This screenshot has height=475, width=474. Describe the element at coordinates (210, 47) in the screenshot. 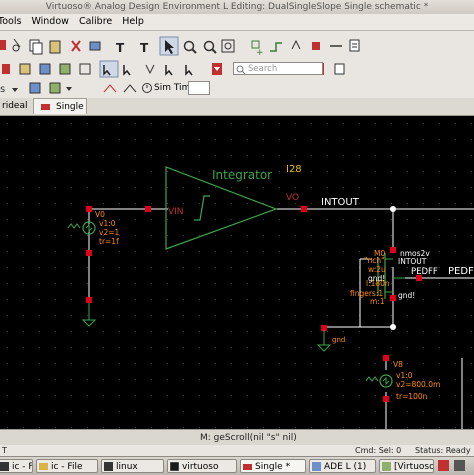

I see `toolbar-icon-zoom-out` at that location.